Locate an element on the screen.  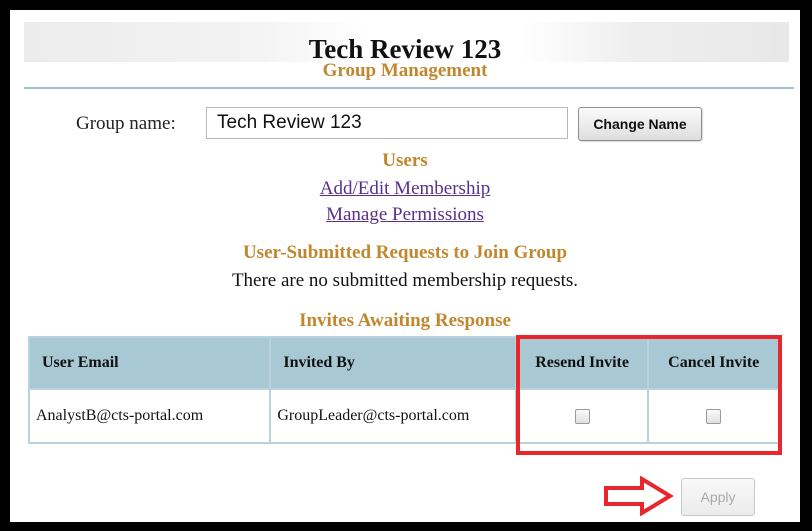
invited-by-cell: GroupLeader@cts-portal.com is located at coordinates (393, 416).